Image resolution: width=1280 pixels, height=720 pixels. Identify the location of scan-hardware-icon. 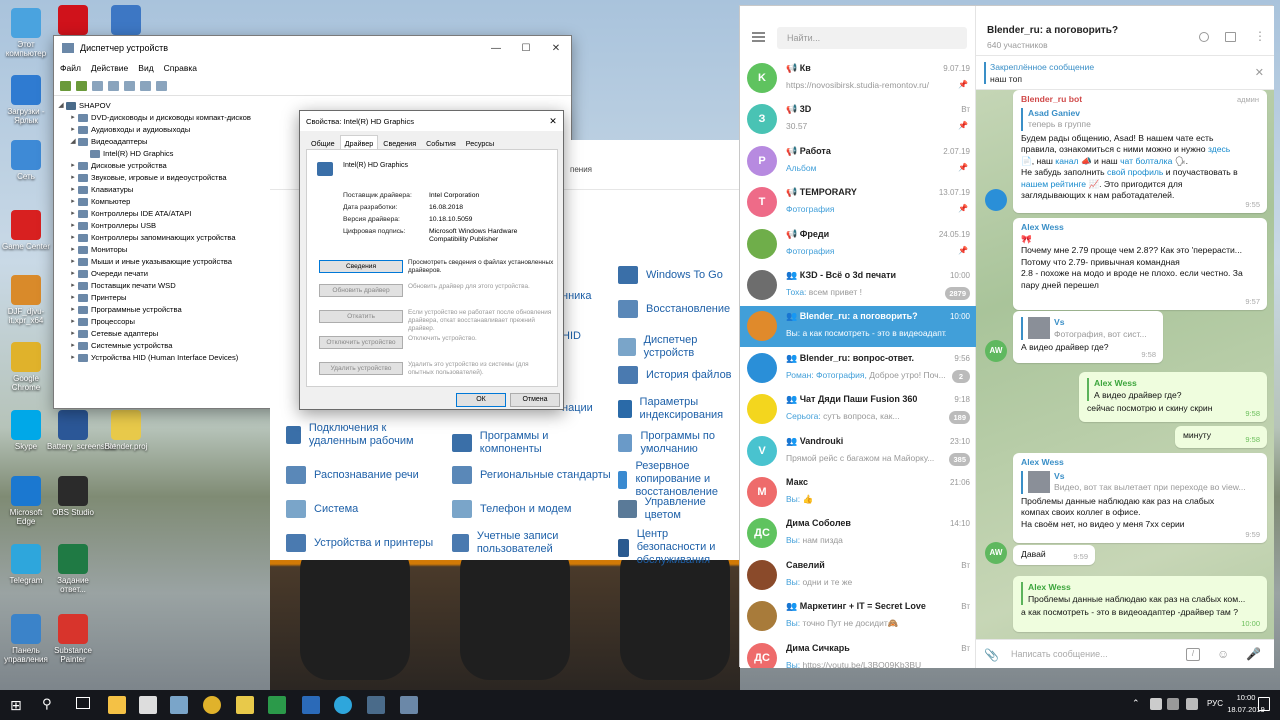
(161, 85).